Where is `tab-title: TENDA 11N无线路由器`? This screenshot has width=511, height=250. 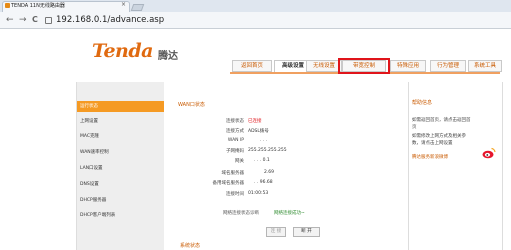
tab-title: TENDA 11N无线路由器 is located at coordinates (38, 6).